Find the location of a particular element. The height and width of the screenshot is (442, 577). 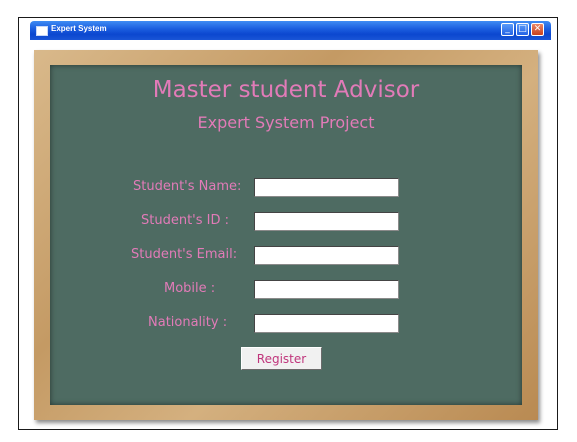

minimize-icon: _ is located at coordinates (507, 29).